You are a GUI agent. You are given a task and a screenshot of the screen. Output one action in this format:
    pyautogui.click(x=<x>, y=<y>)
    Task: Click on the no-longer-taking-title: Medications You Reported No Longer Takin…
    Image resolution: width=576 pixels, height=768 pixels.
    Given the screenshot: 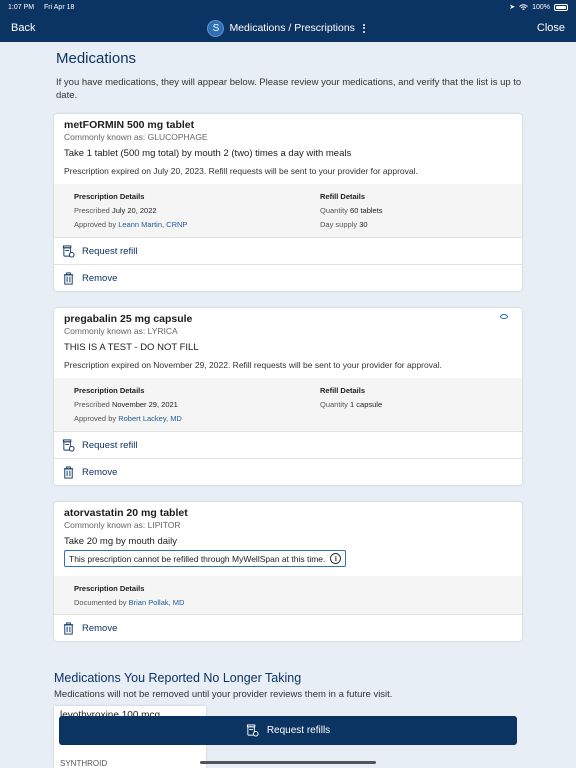 What is the action you would take?
    pyautogui.click(x=178, y=678)
    